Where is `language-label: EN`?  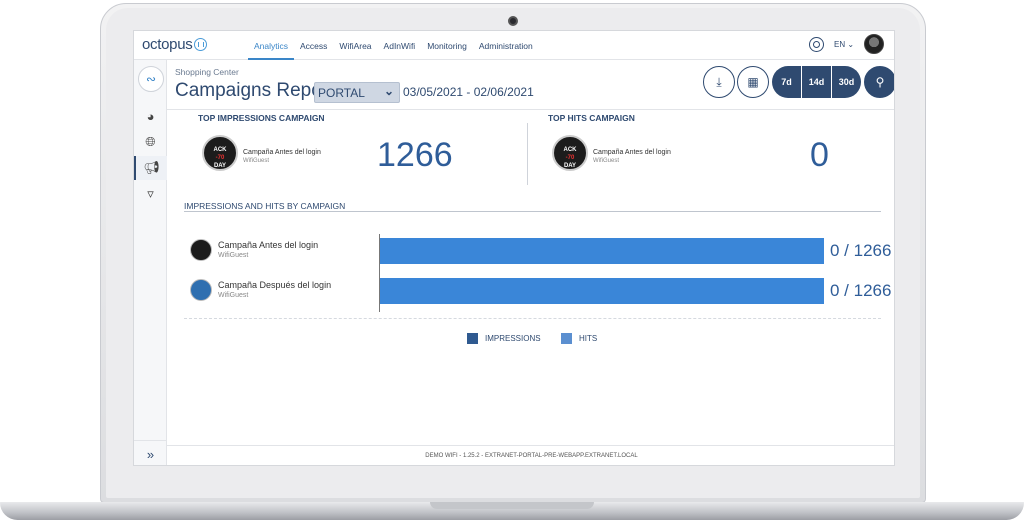 language-label: EN is located at coordinates (840, 44).